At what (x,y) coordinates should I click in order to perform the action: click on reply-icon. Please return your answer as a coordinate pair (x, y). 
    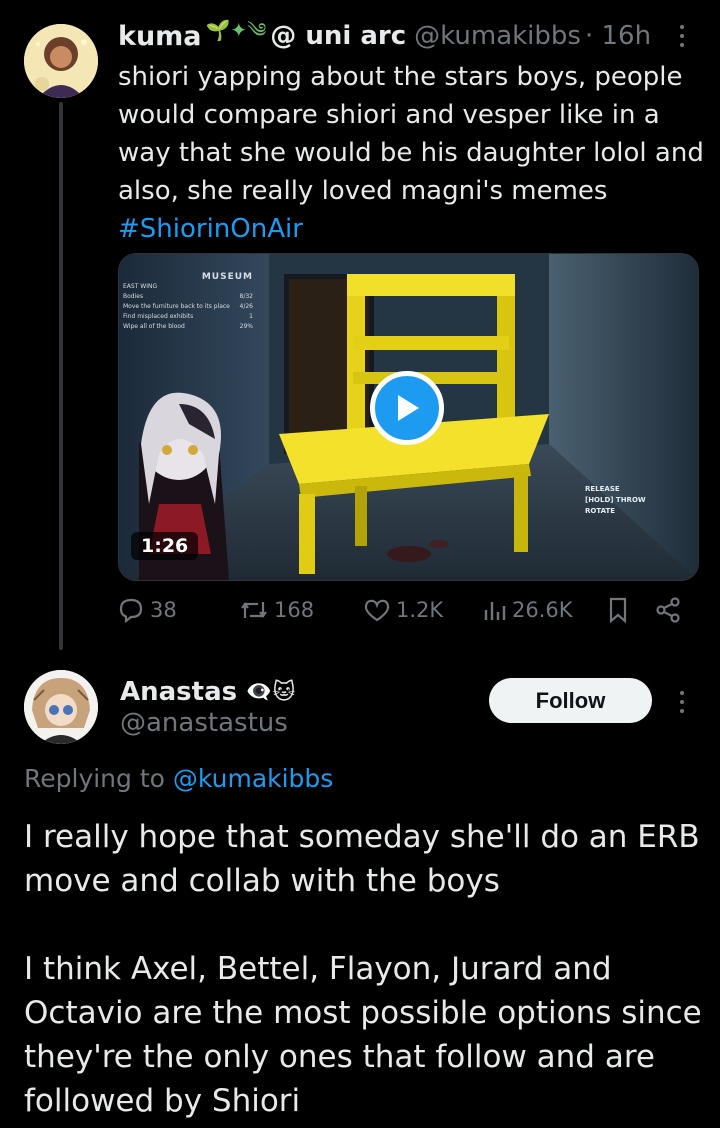
    Looking at the image, I should click on (131, 611).